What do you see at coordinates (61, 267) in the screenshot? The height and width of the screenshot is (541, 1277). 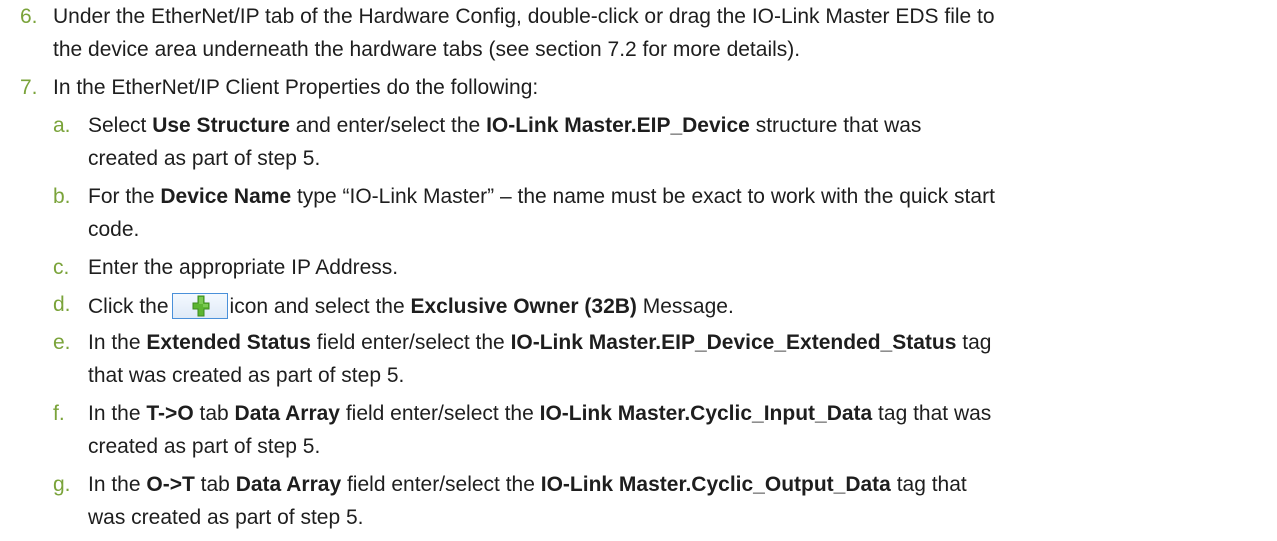 I see `sub-marker: c.` at bounding box center [61, 267].